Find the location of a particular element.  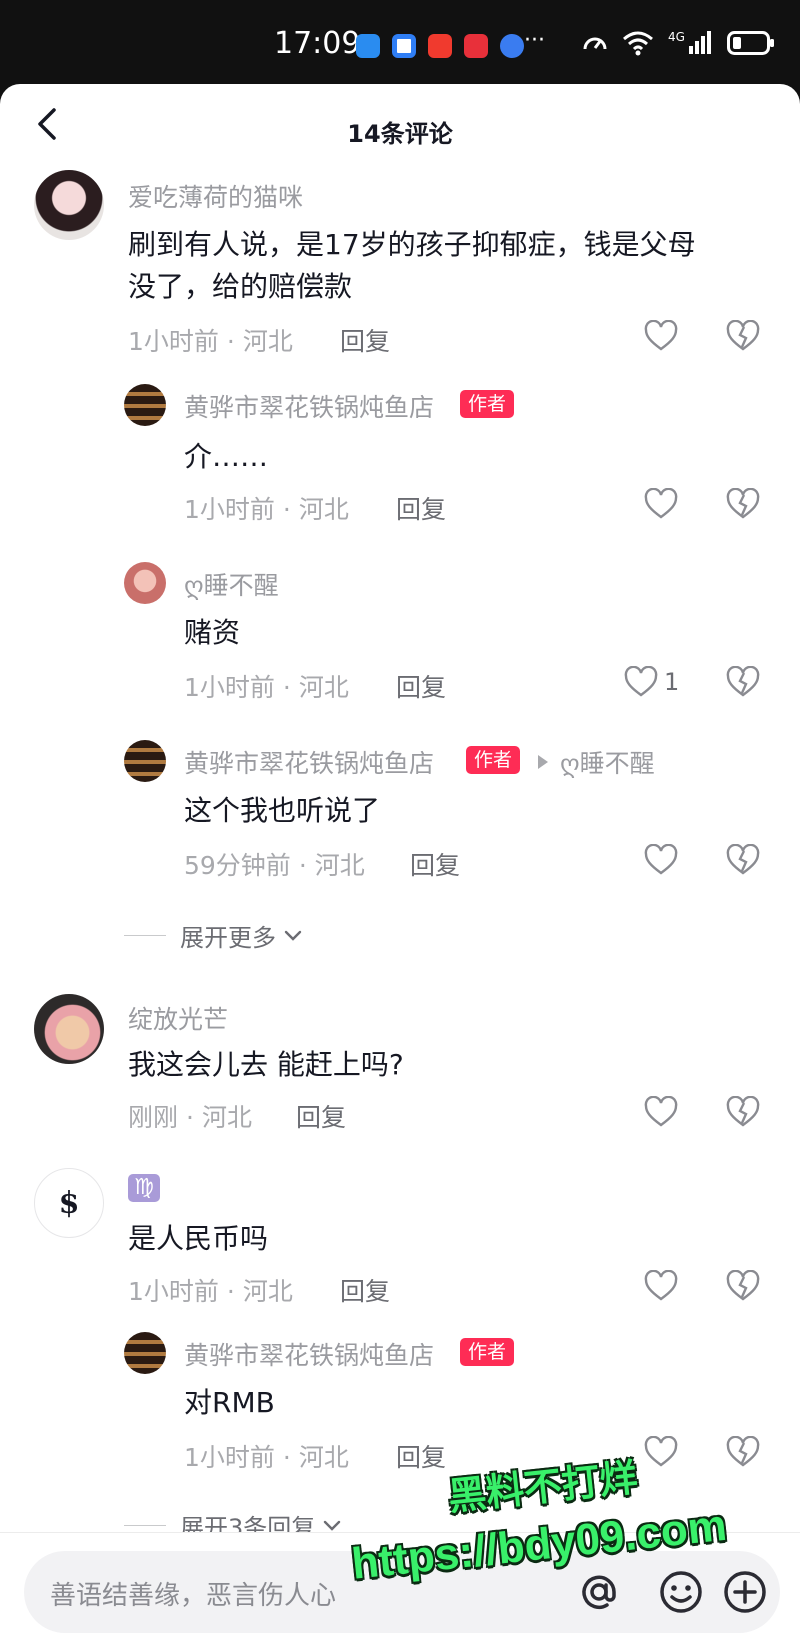

comment-meta: 刚刚 · 河北 is located at coordinates (190, 1117).